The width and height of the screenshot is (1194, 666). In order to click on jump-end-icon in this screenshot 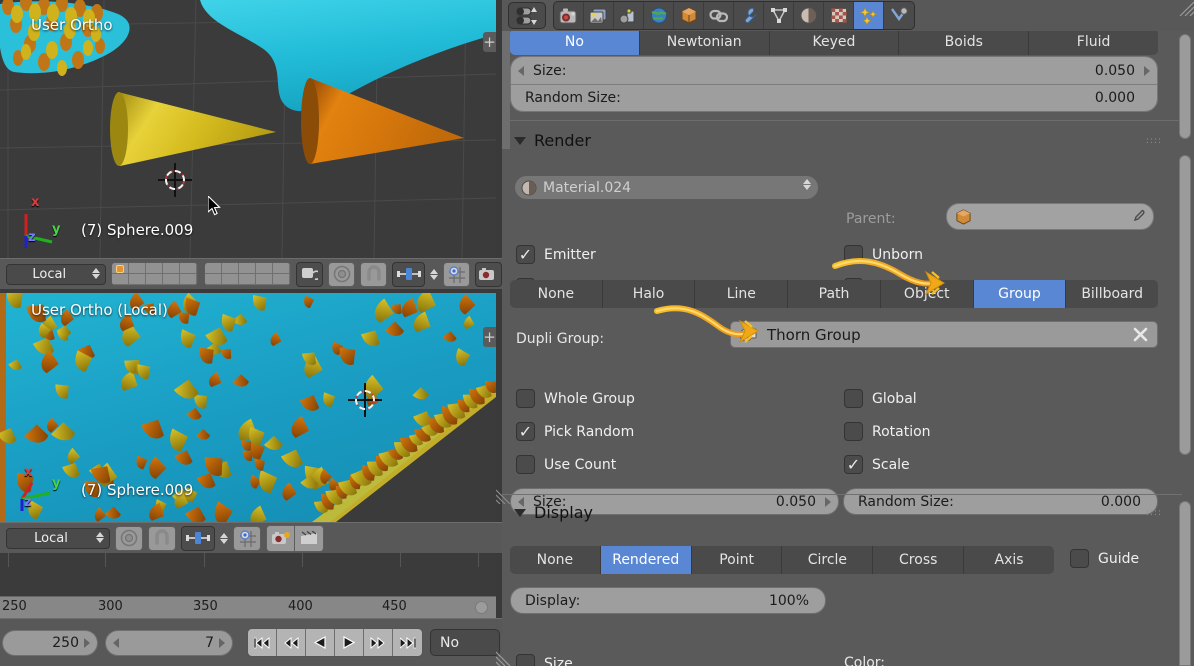, I will do `click(407, 642)`.